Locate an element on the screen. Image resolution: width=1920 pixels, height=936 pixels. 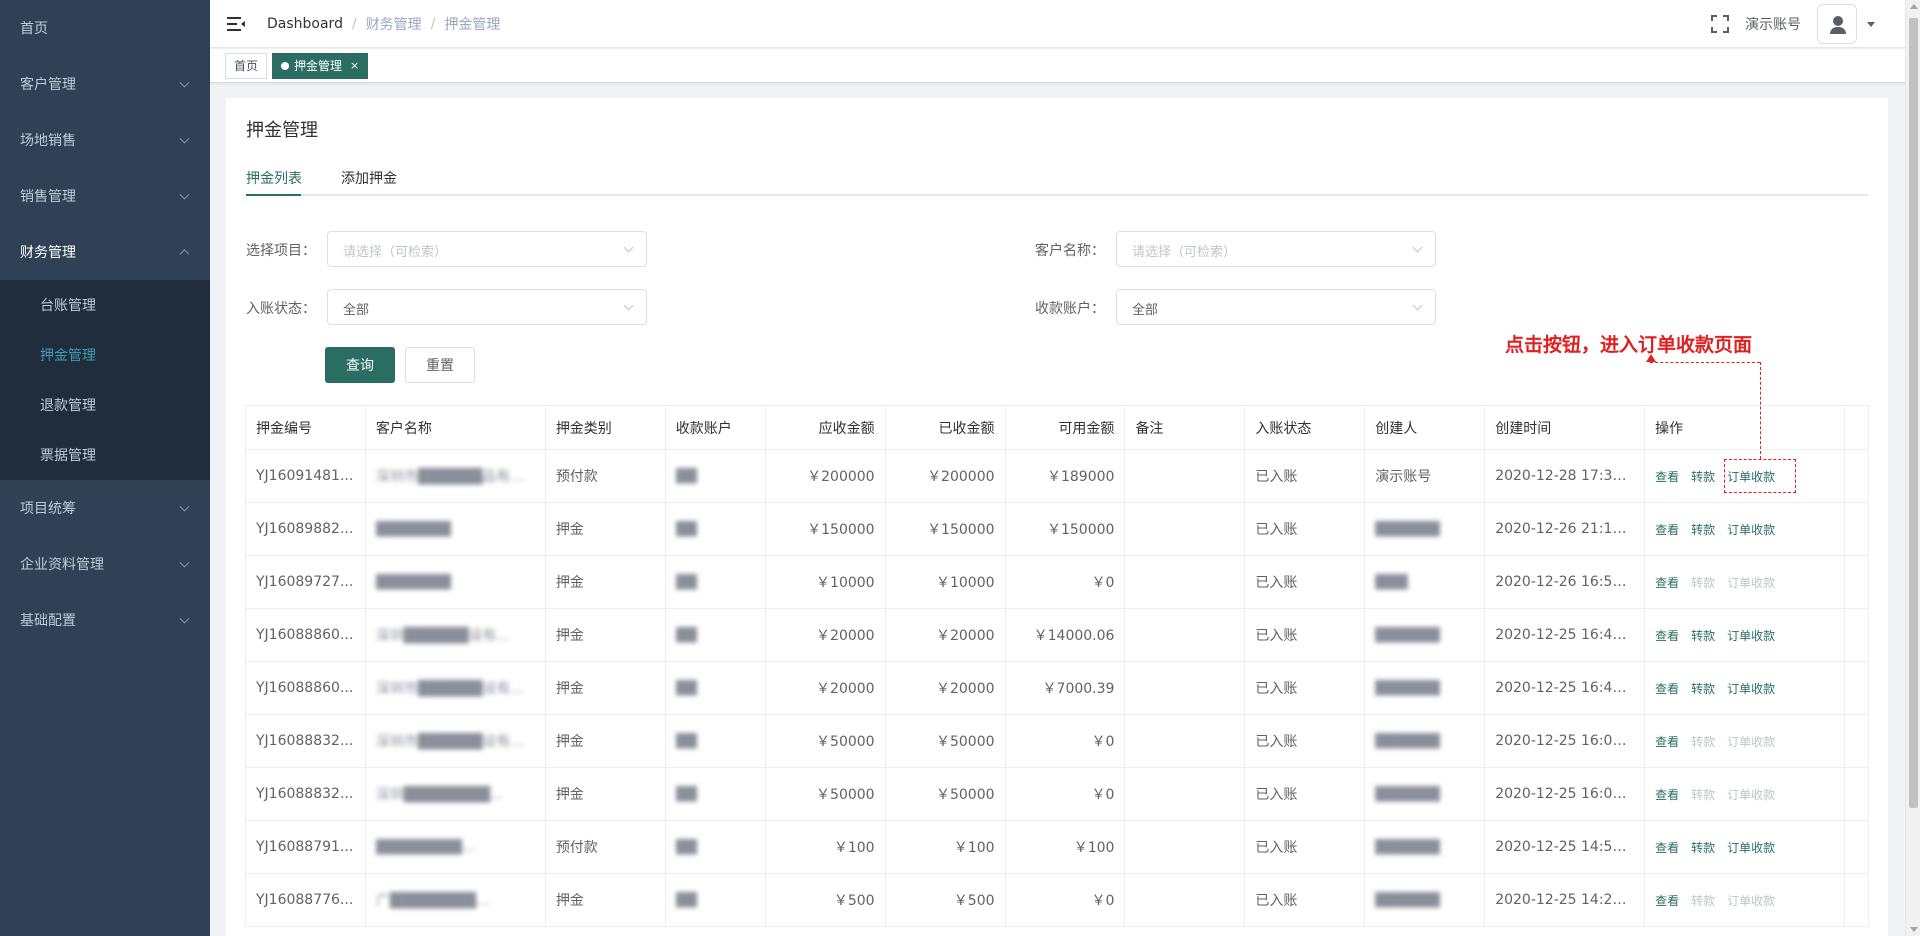
tab-deposit-list: 押金列表 is located at coordinates (274, 178).